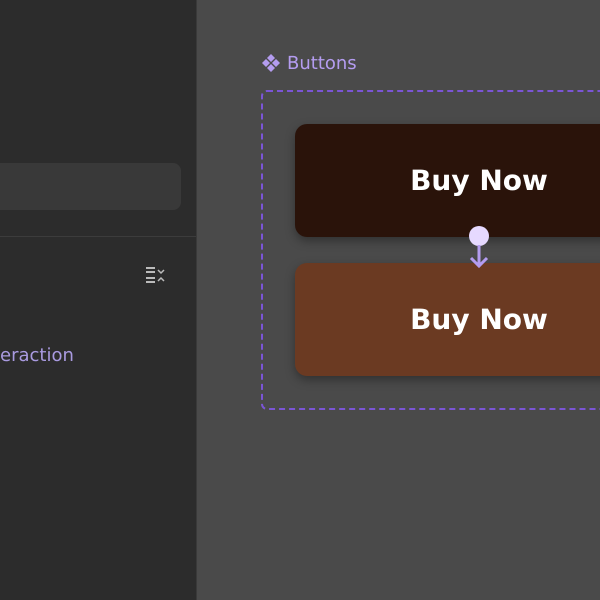  What do you see at coordinates (479, 247) in the screenshot?
I see `prototype-connector-icon` at bounding box center [479, 247].